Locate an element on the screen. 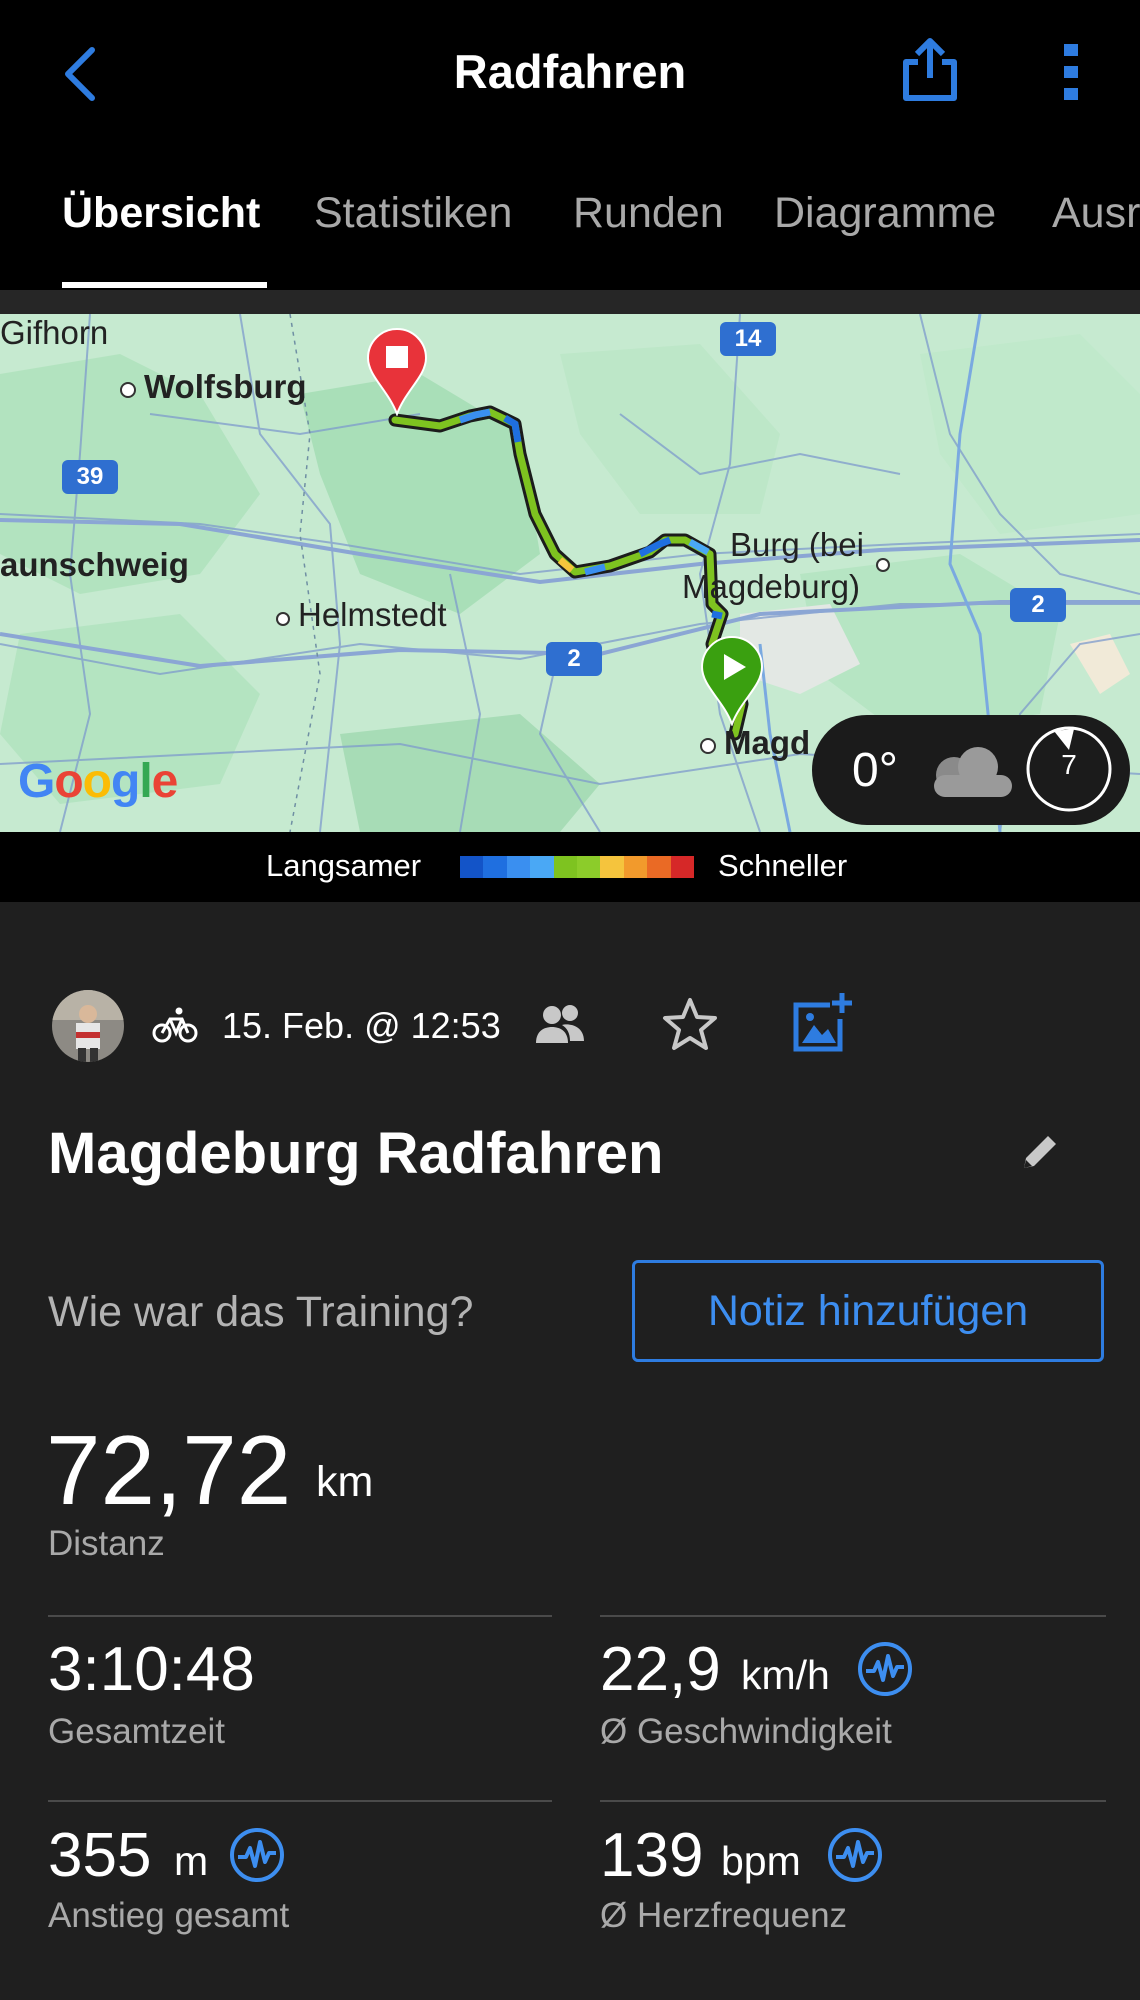 Image resolution: width=1140 pixels, height=2000 pixels. avg-heart-rate-value: 139 is located at coordinates (652, 1855).